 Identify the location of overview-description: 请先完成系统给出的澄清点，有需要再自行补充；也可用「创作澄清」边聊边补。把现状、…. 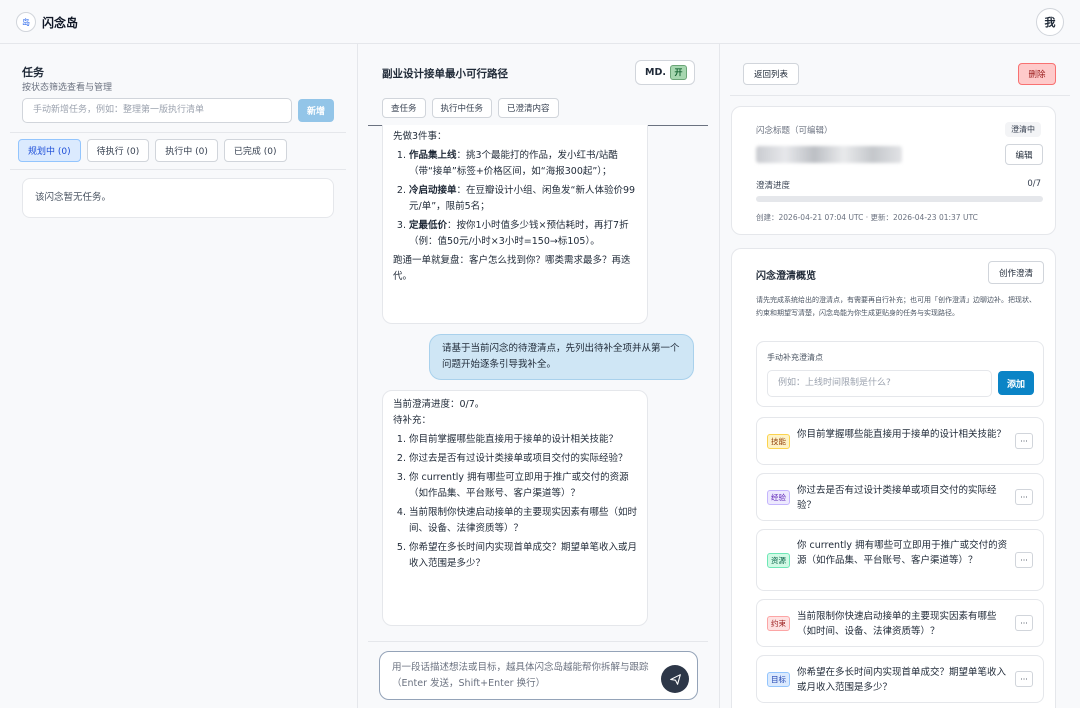
(896, 306).